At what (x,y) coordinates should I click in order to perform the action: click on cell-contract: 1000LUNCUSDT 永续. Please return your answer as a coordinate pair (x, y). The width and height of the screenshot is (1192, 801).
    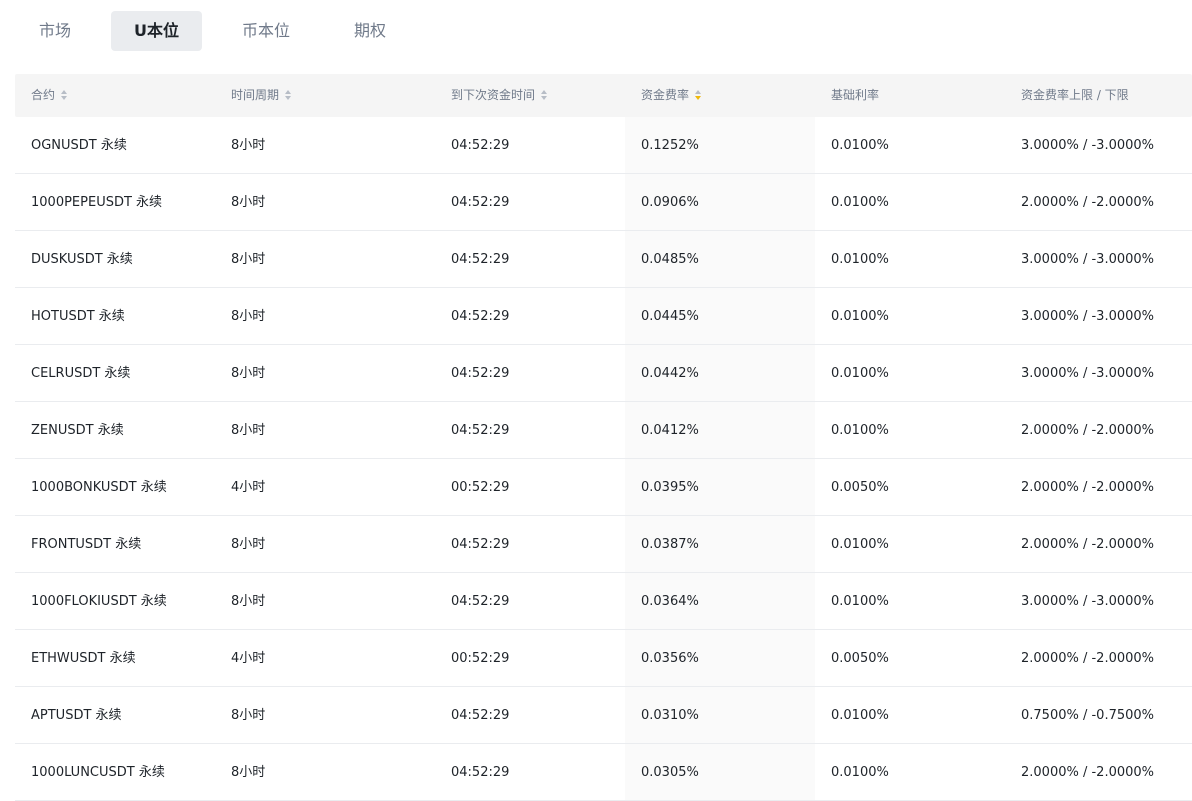
    Looking at the image, I should click on (98, 772).